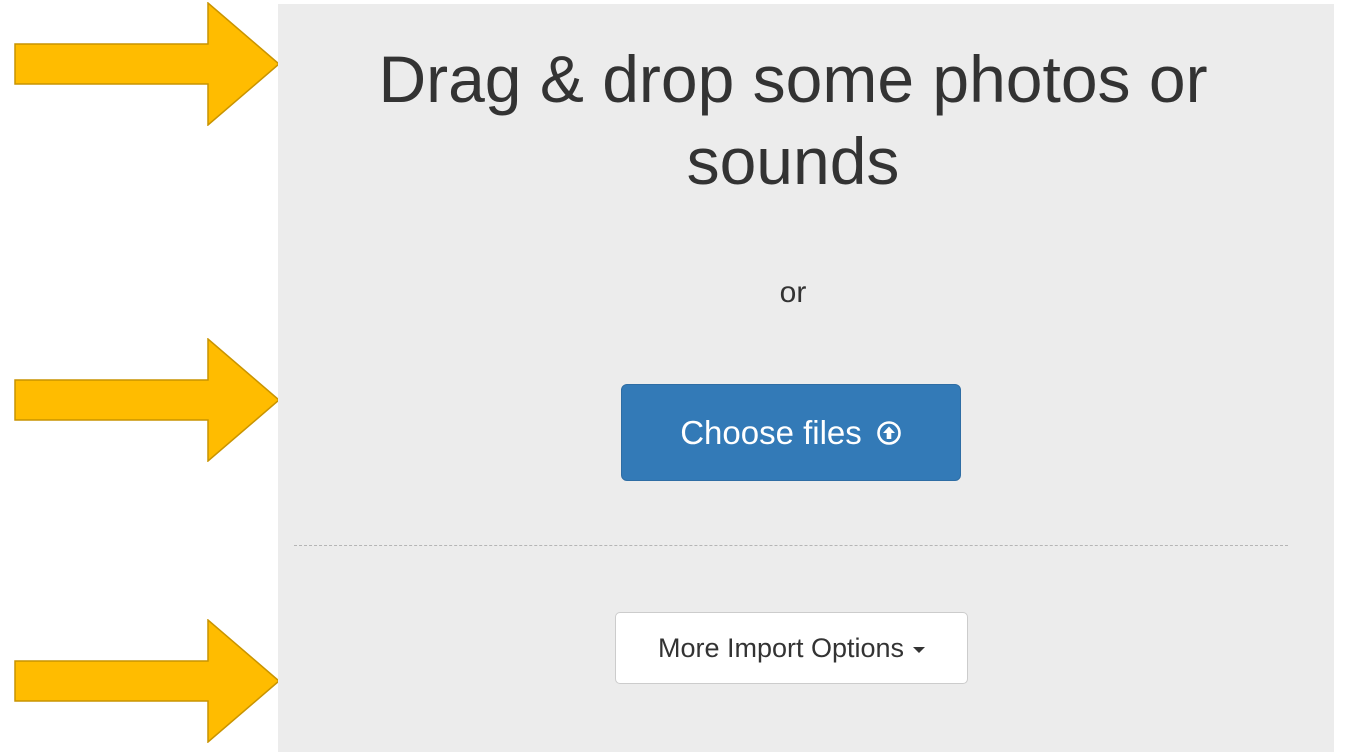 The height and width of the screenshot is (752, 1346). I want to click on dashed-divider, so click(791, 545).